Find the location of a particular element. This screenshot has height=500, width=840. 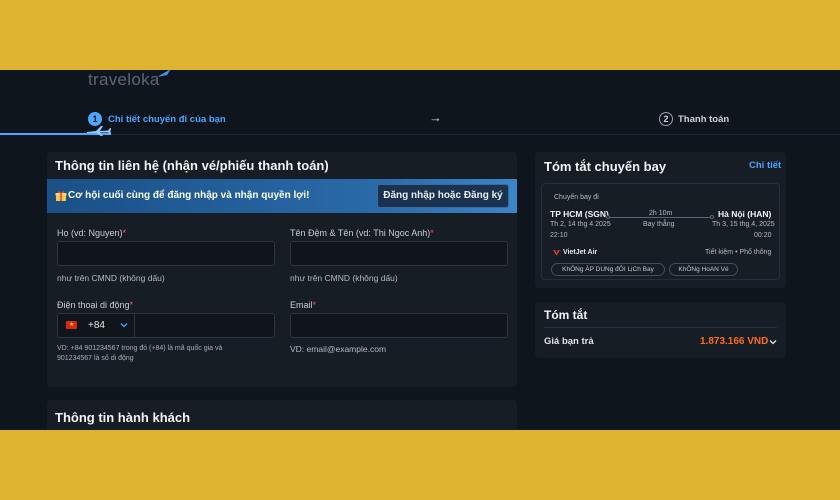

login-register-button: Đăng nhập hoặc Đăng ký is located at coordinates (443, 196).